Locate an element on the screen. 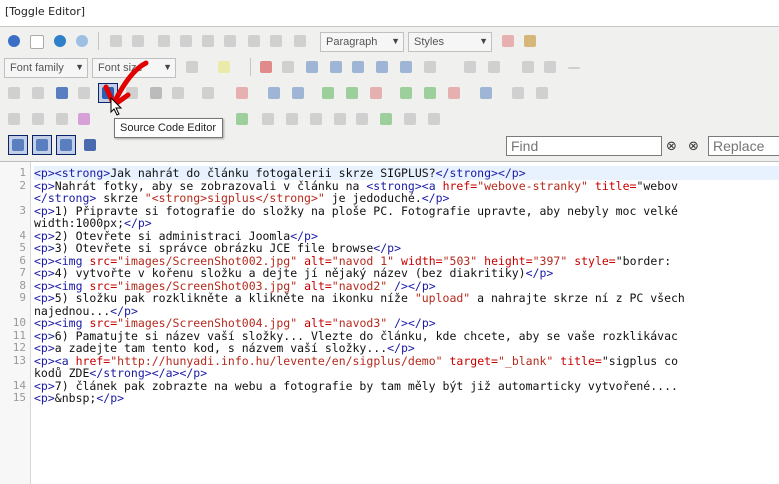  paragraph-icon is located at coordinates (38, 93).